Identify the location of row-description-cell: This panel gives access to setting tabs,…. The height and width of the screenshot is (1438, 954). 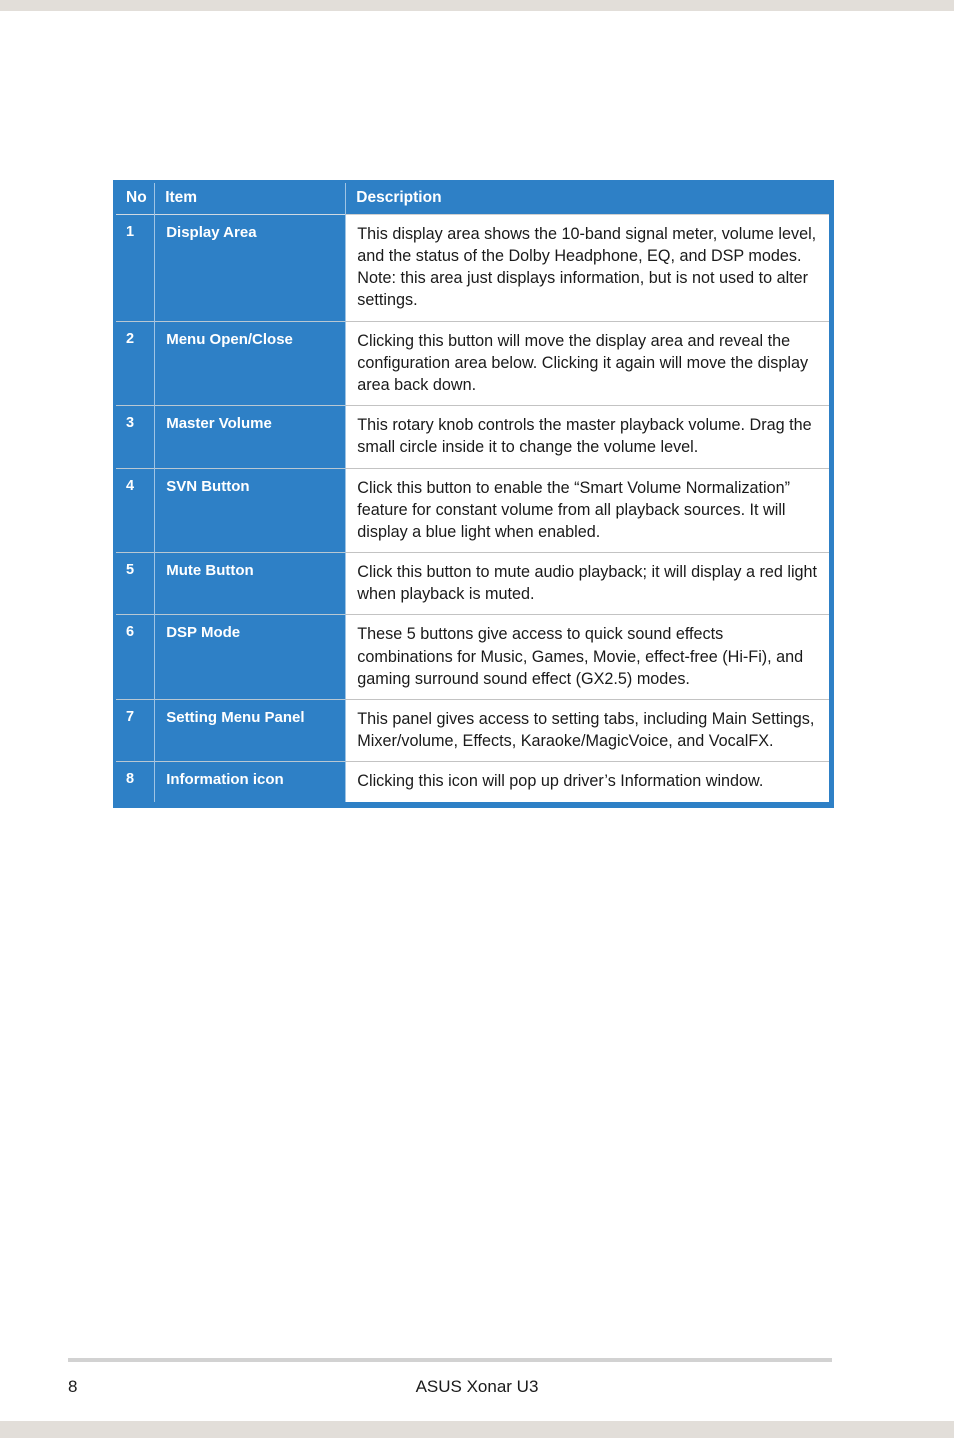
(588, 730).